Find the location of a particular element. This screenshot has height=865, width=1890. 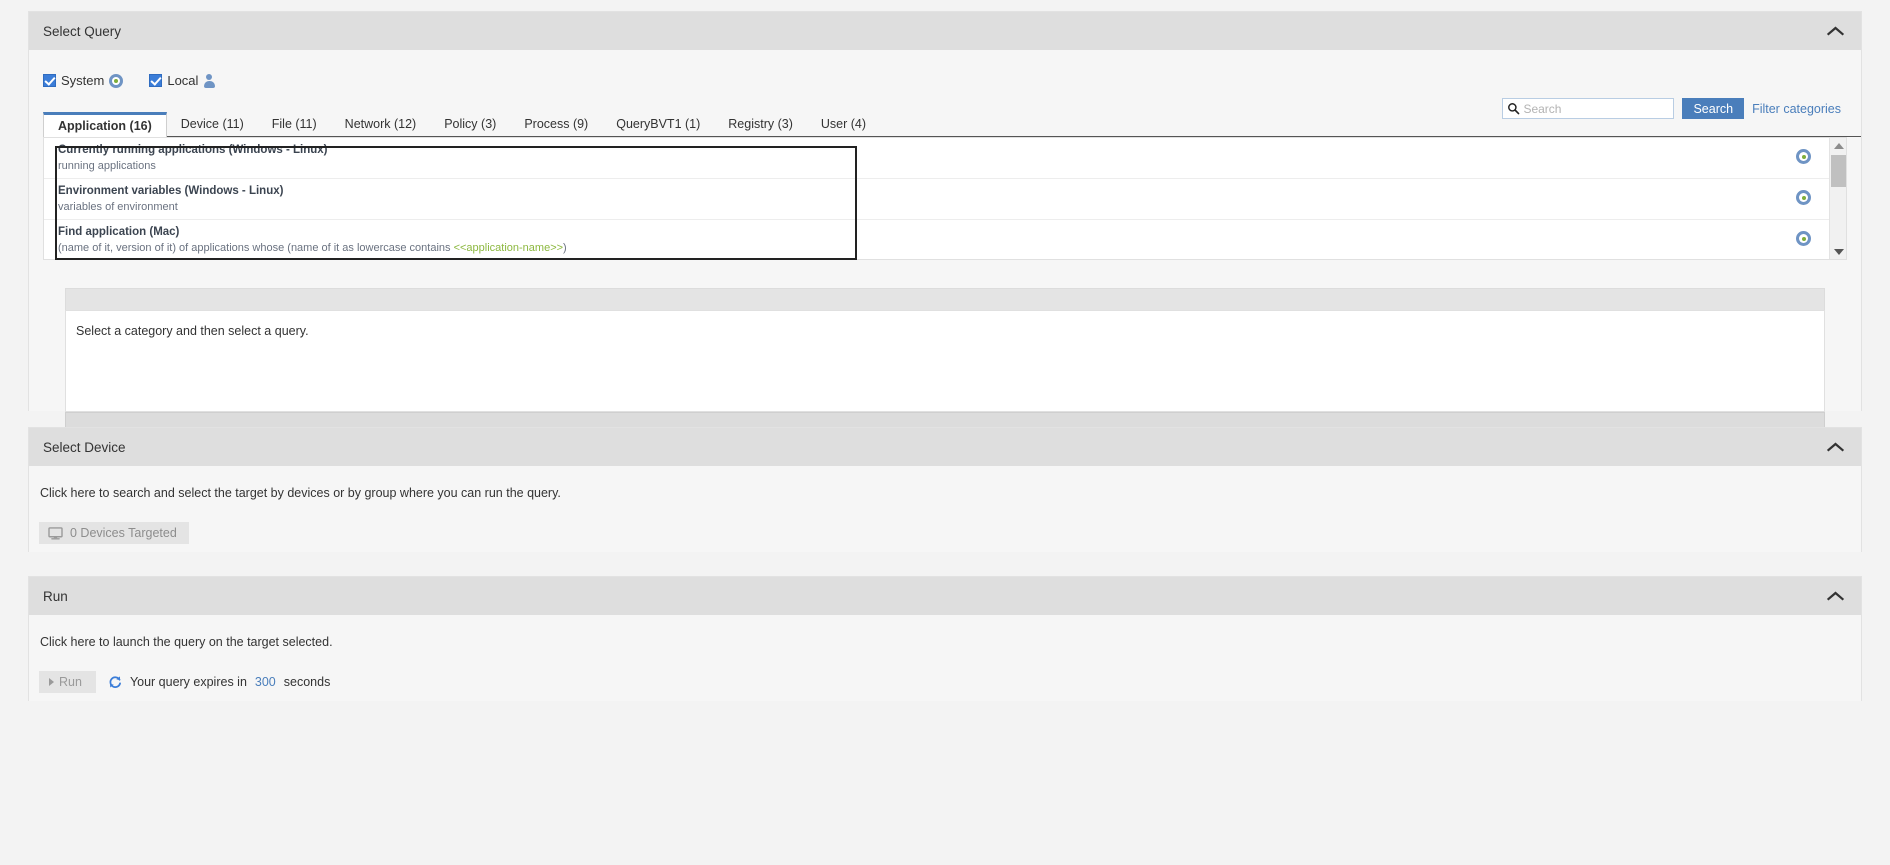

expiry-seconds: 300 is located at coordinates (265, 682).